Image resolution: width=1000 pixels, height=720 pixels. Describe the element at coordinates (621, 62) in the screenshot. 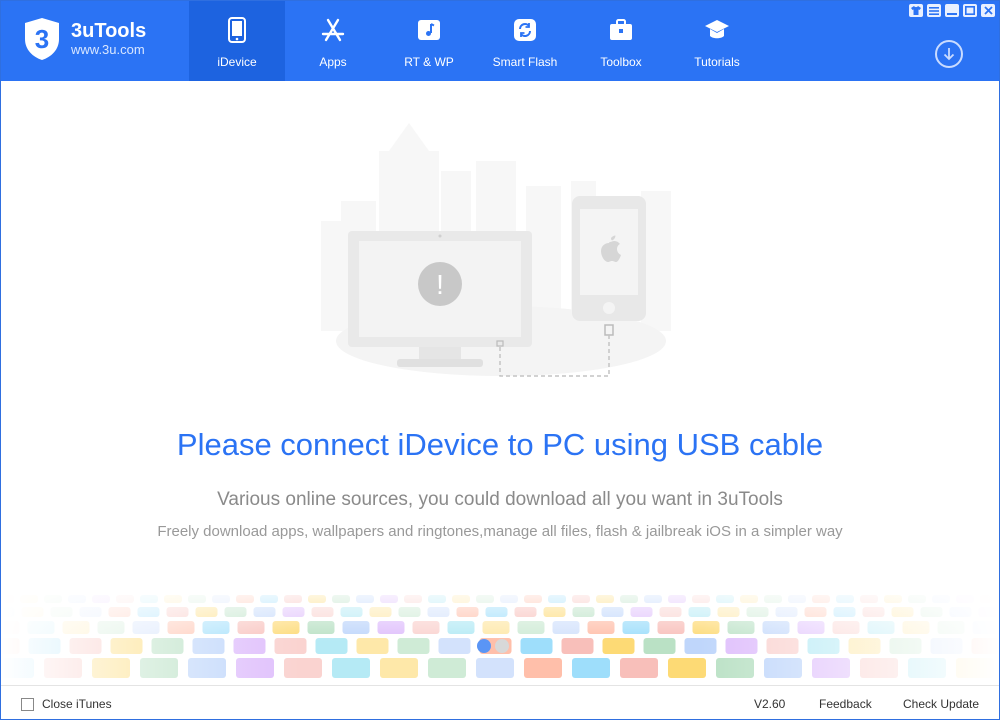

I see `nav-label: Toolbox` at that location.